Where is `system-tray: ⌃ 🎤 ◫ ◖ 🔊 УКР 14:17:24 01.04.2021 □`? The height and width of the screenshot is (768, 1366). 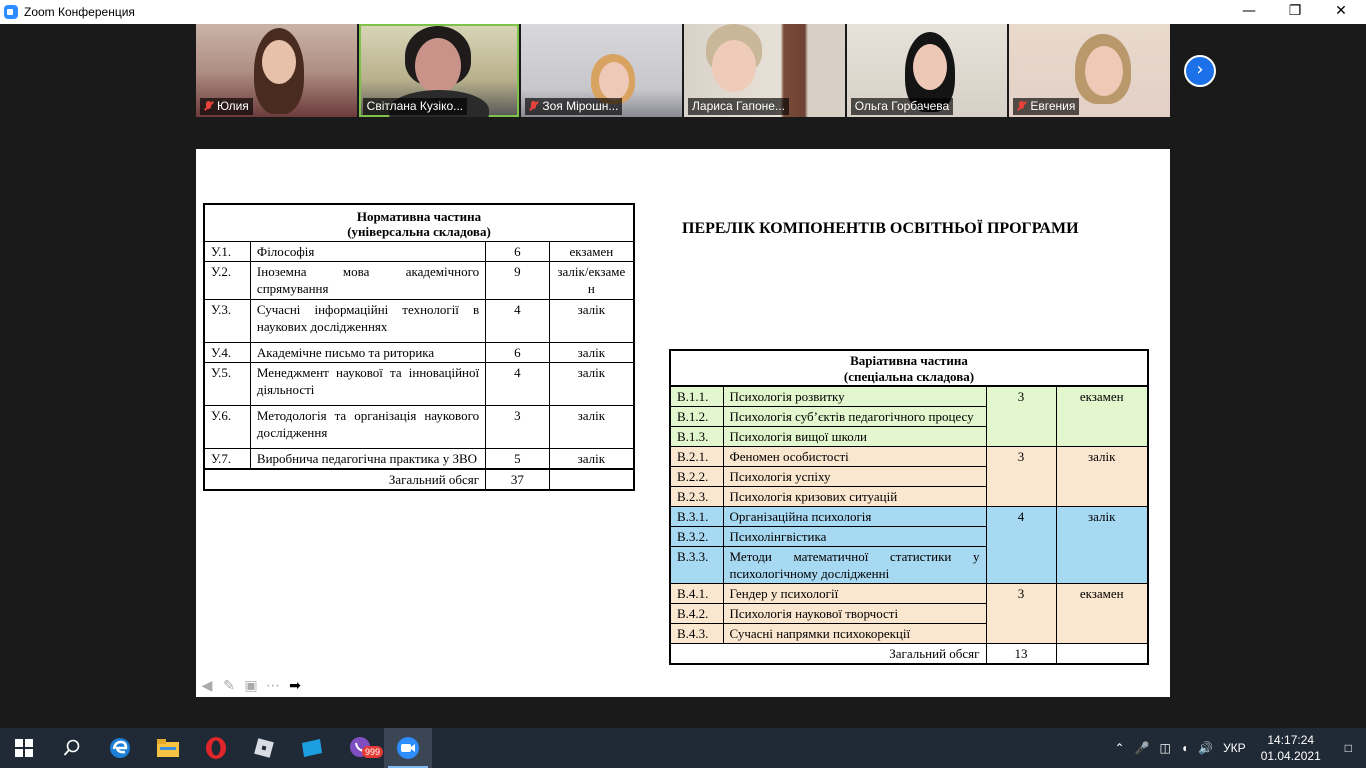
system-tray: ⌃ 🎤 ◫ ◖ 🔊 УКР 14:17:24 01.04.2021 □ is located at coordinates (1238, 748).